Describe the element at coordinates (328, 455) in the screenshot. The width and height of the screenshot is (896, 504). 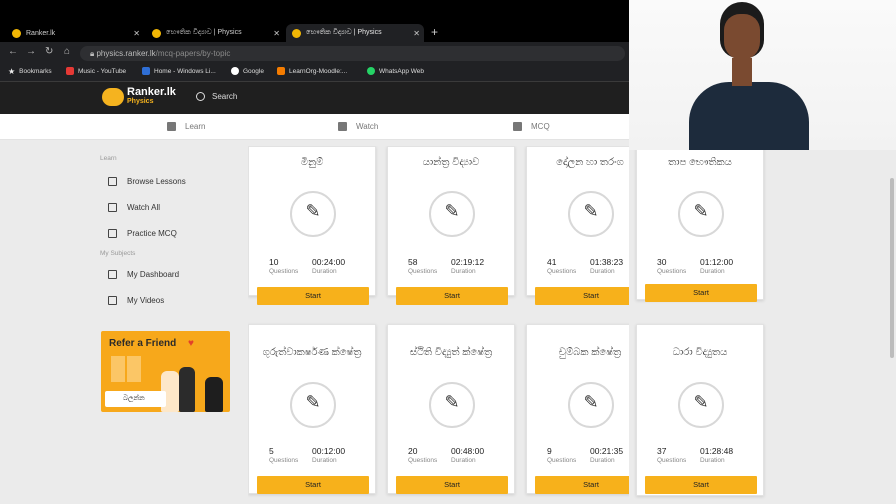
I see `duration-stat: 00:12:00 Duration` at that location.